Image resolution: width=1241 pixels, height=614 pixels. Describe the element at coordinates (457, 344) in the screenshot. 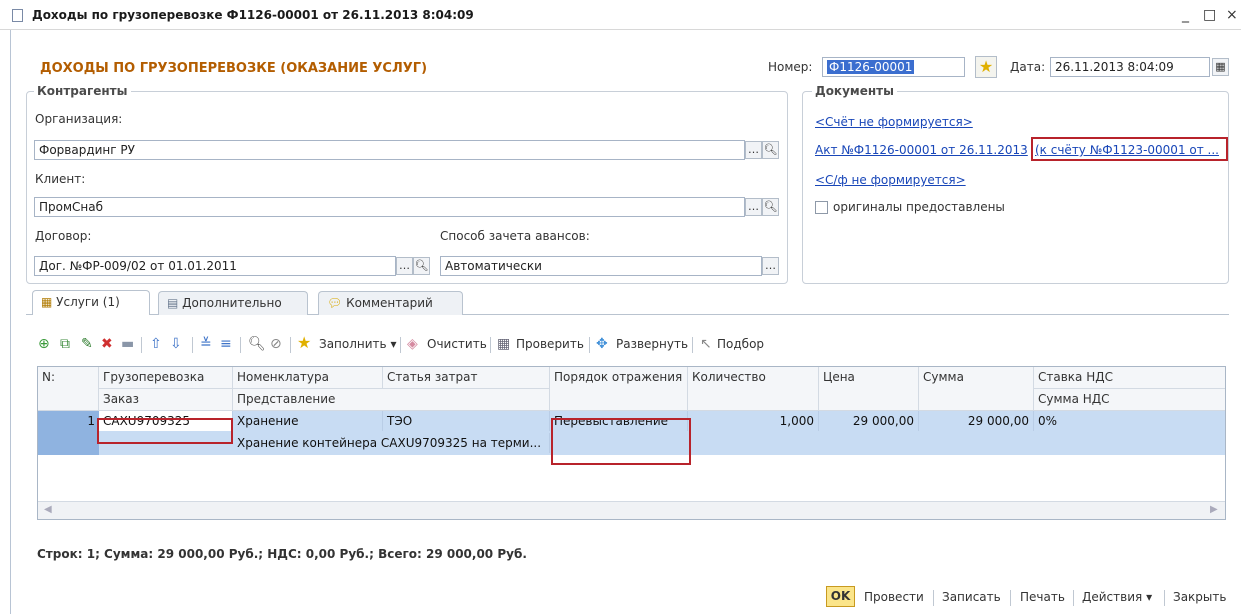

I see `clear-button: Очистить` at that location.